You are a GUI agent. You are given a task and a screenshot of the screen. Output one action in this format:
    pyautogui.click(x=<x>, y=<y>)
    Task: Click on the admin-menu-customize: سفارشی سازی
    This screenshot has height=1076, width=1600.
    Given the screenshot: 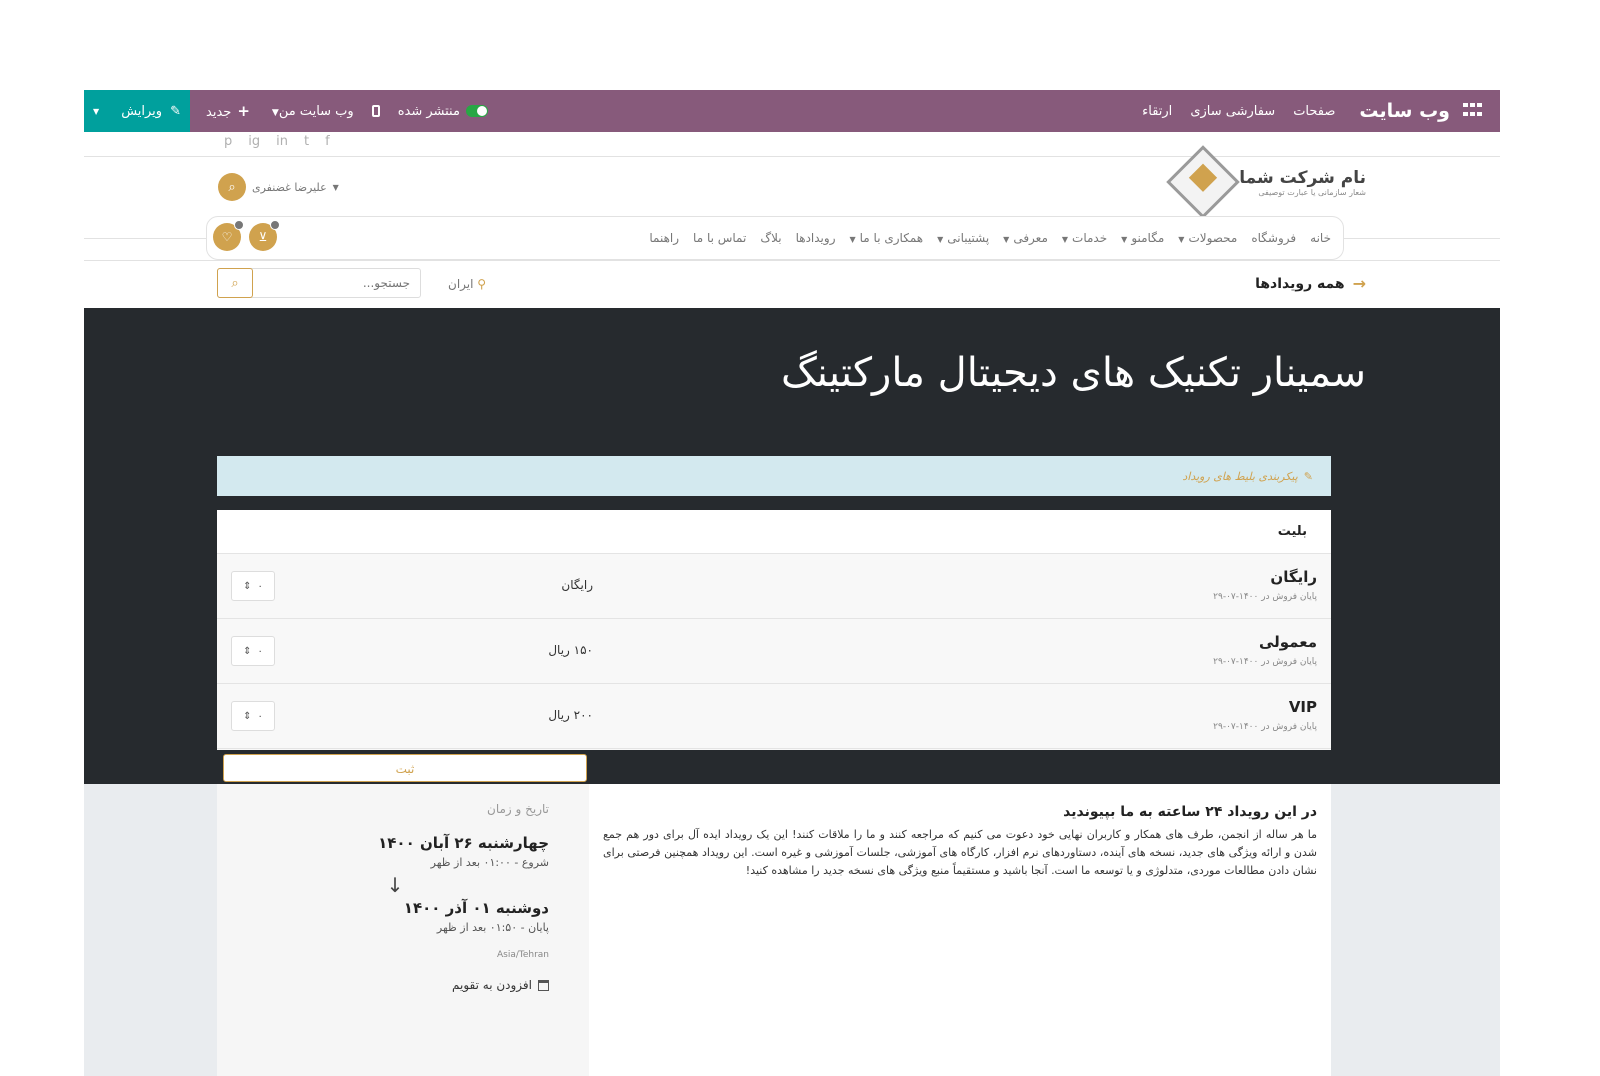 What is the action you would take?
    pyautogui.click(x=1232, y=111)
    